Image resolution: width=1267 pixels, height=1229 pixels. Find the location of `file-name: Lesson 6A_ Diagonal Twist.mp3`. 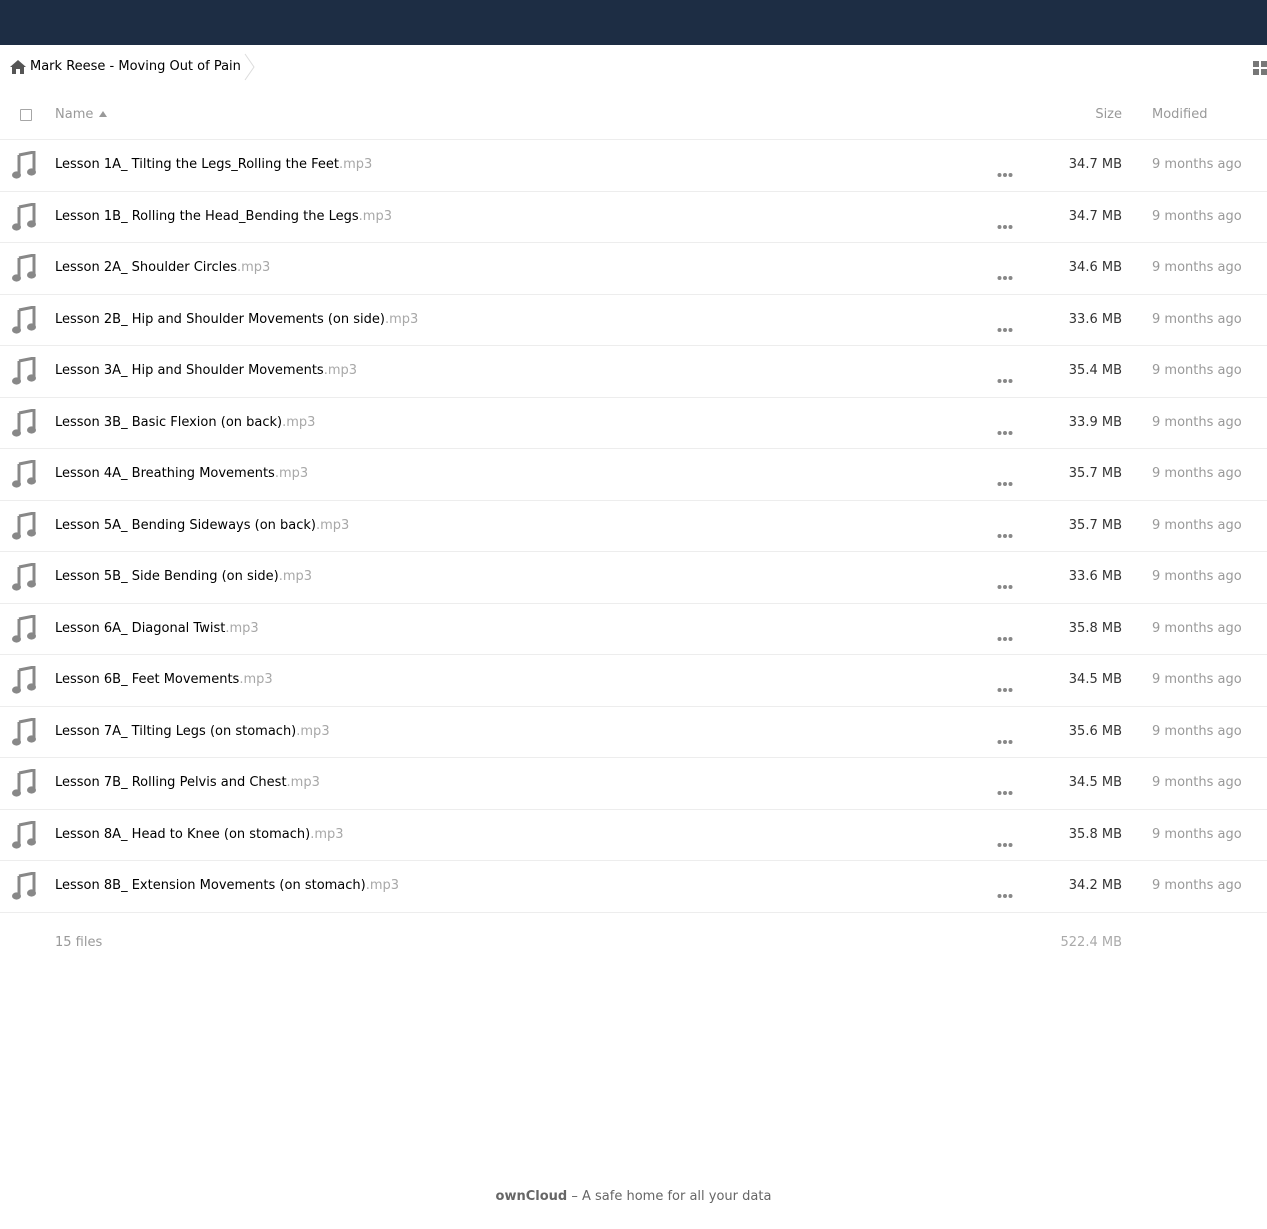

file-name: Lesson 6A_ Diagonal Twist.mp3 is located at coordinates (157, 629).